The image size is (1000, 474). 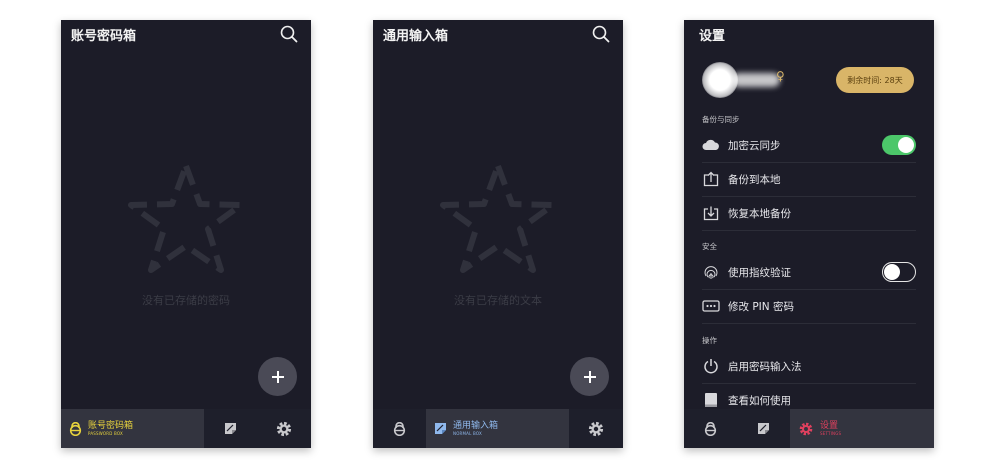 What do you see at coordinates (899, 272) in the screenshot?
I see `fingerprint-toggle` at bounding box center [899, 272].